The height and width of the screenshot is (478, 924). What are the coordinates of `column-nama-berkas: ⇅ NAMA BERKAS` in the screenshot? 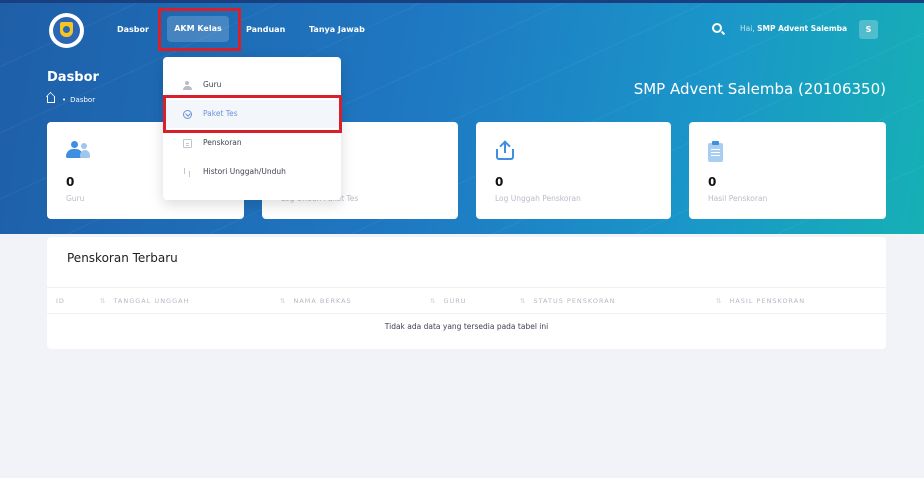 It's located at (316, 301).